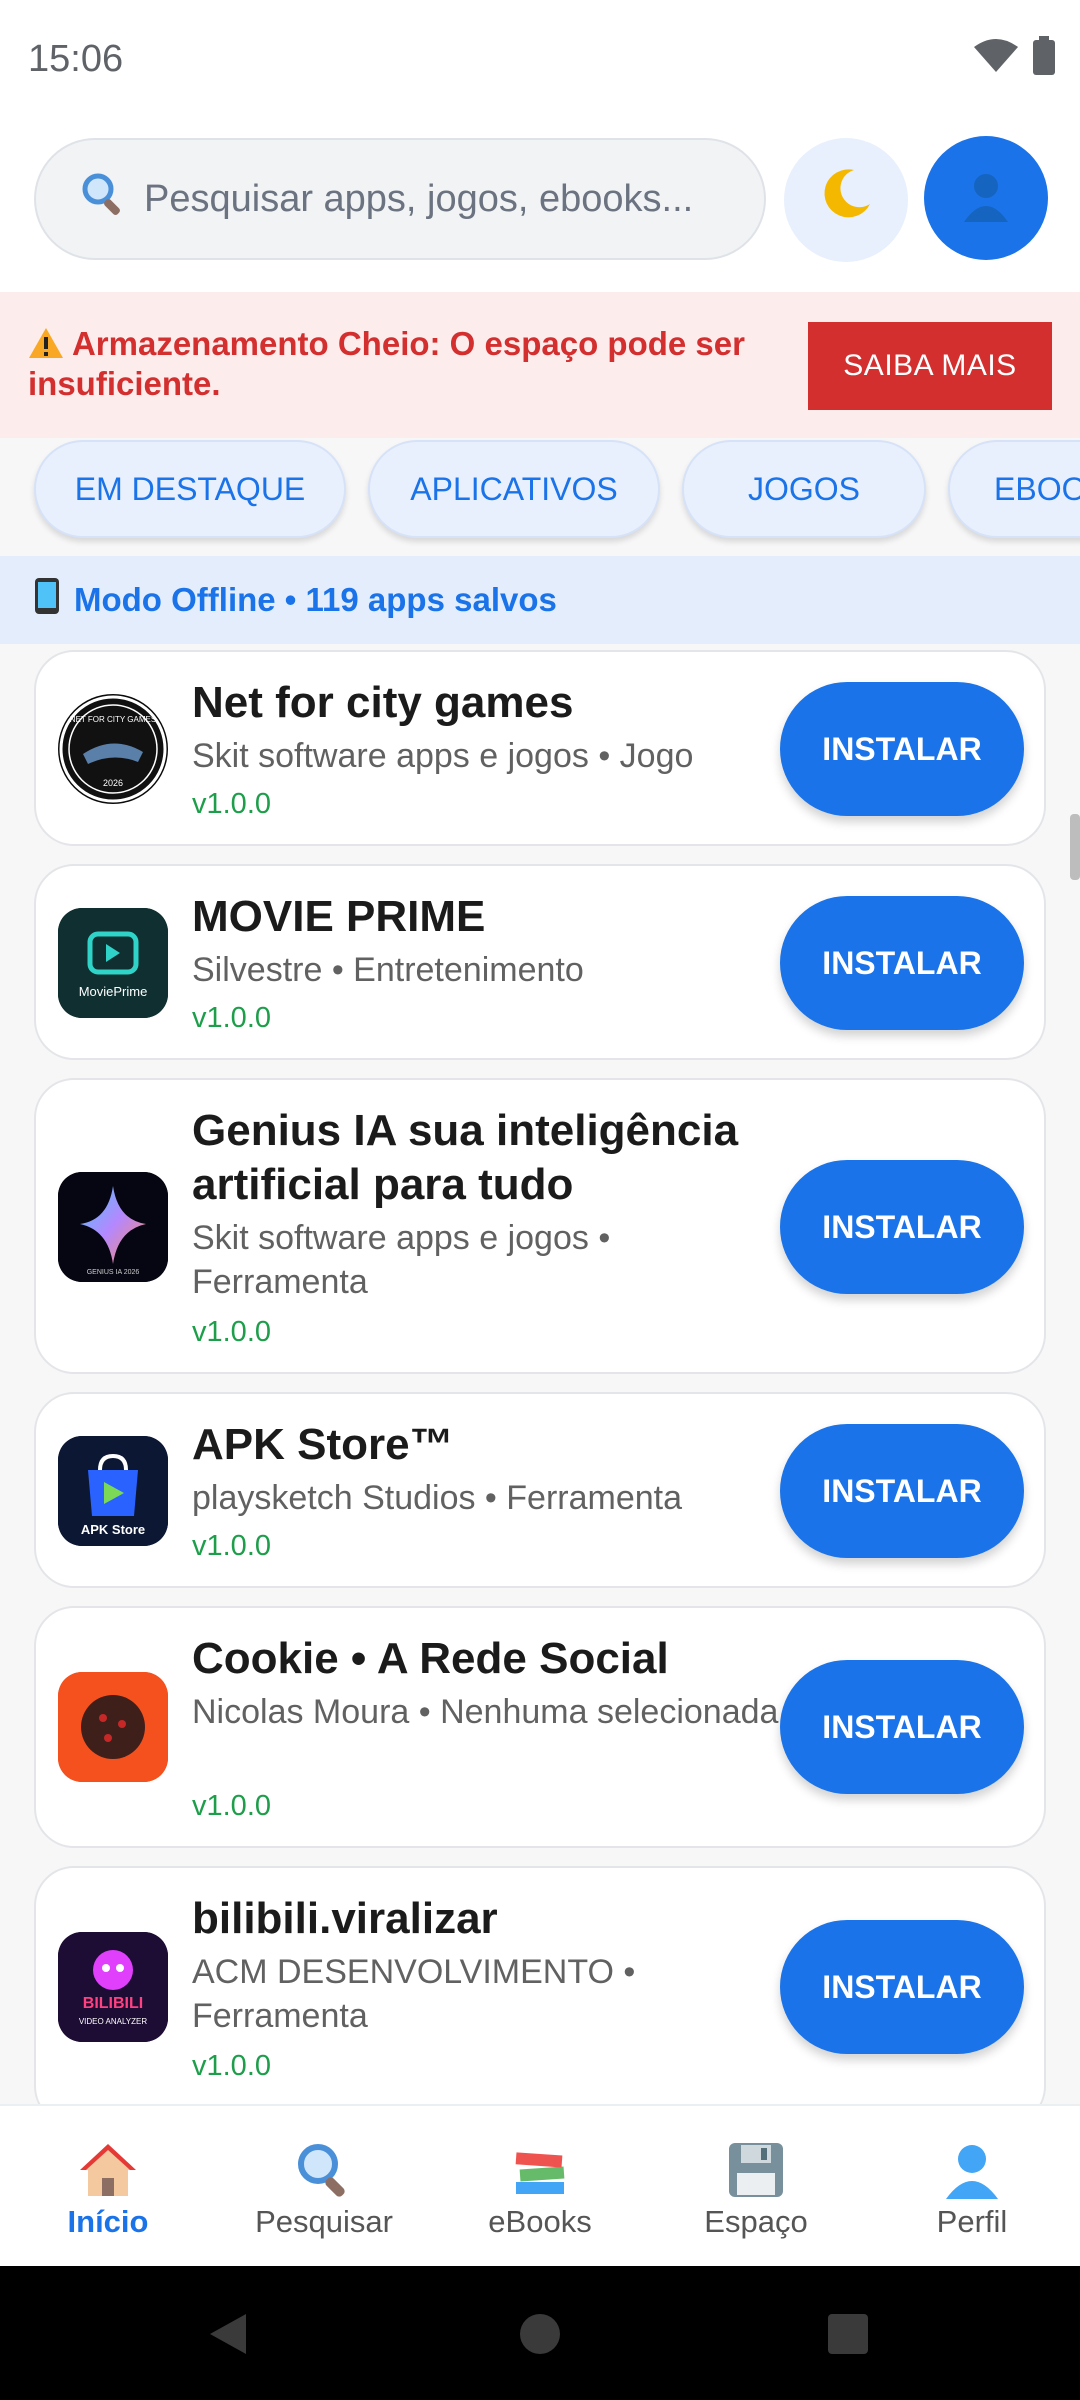 The height and width of the screenshot is (2400, 1080). I want to click on icon-text: GENIUS IA 2026, so click(113, 1272).